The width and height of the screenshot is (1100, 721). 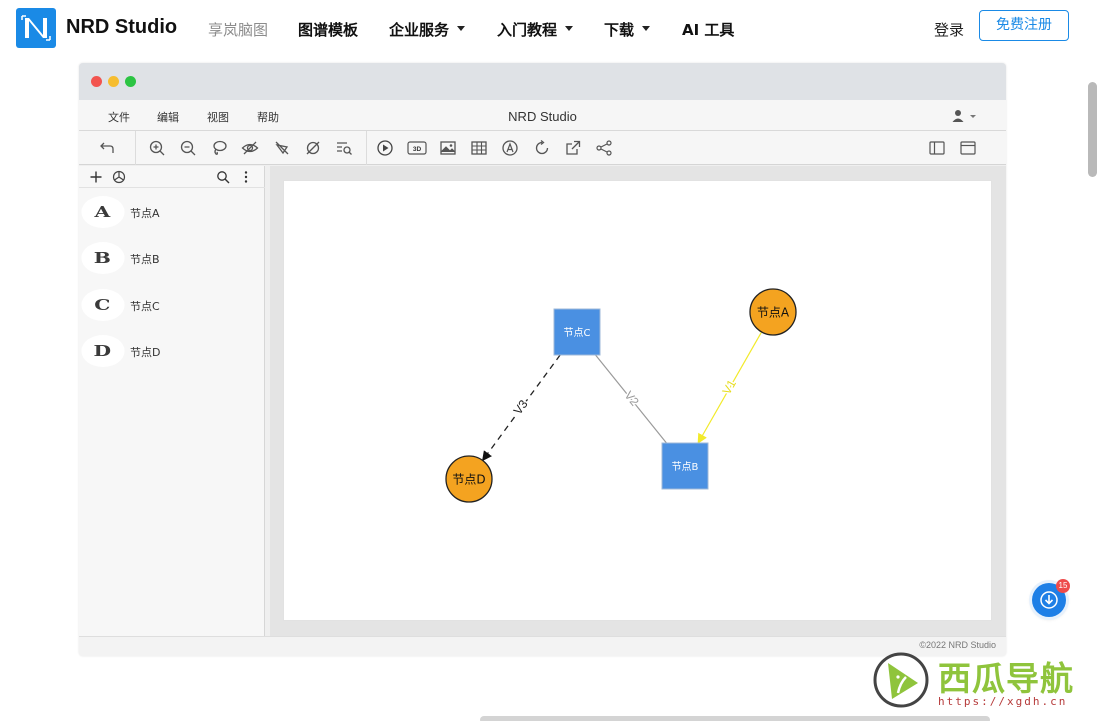 What do you see at coordinates (621, 395) in the screenshot?
I see `graph-svg: V1V2V3 节点A节点B节点C节点D` at bounding box center [621, 395].